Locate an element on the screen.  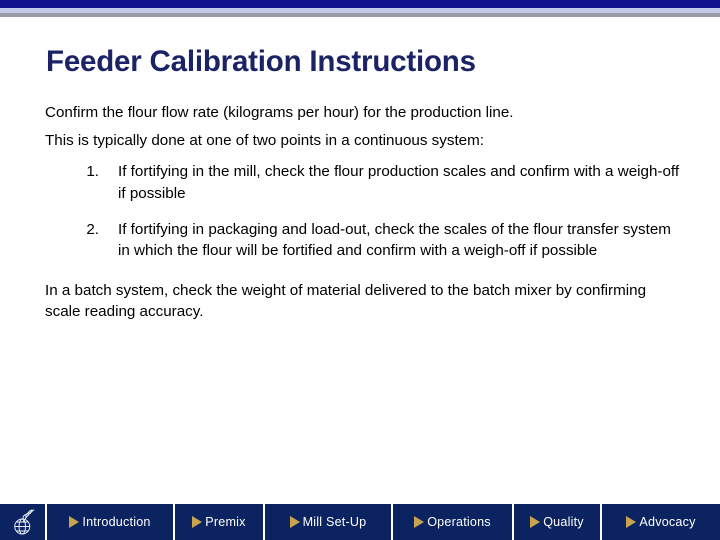
logo-button is located at coordinates (23, 522).